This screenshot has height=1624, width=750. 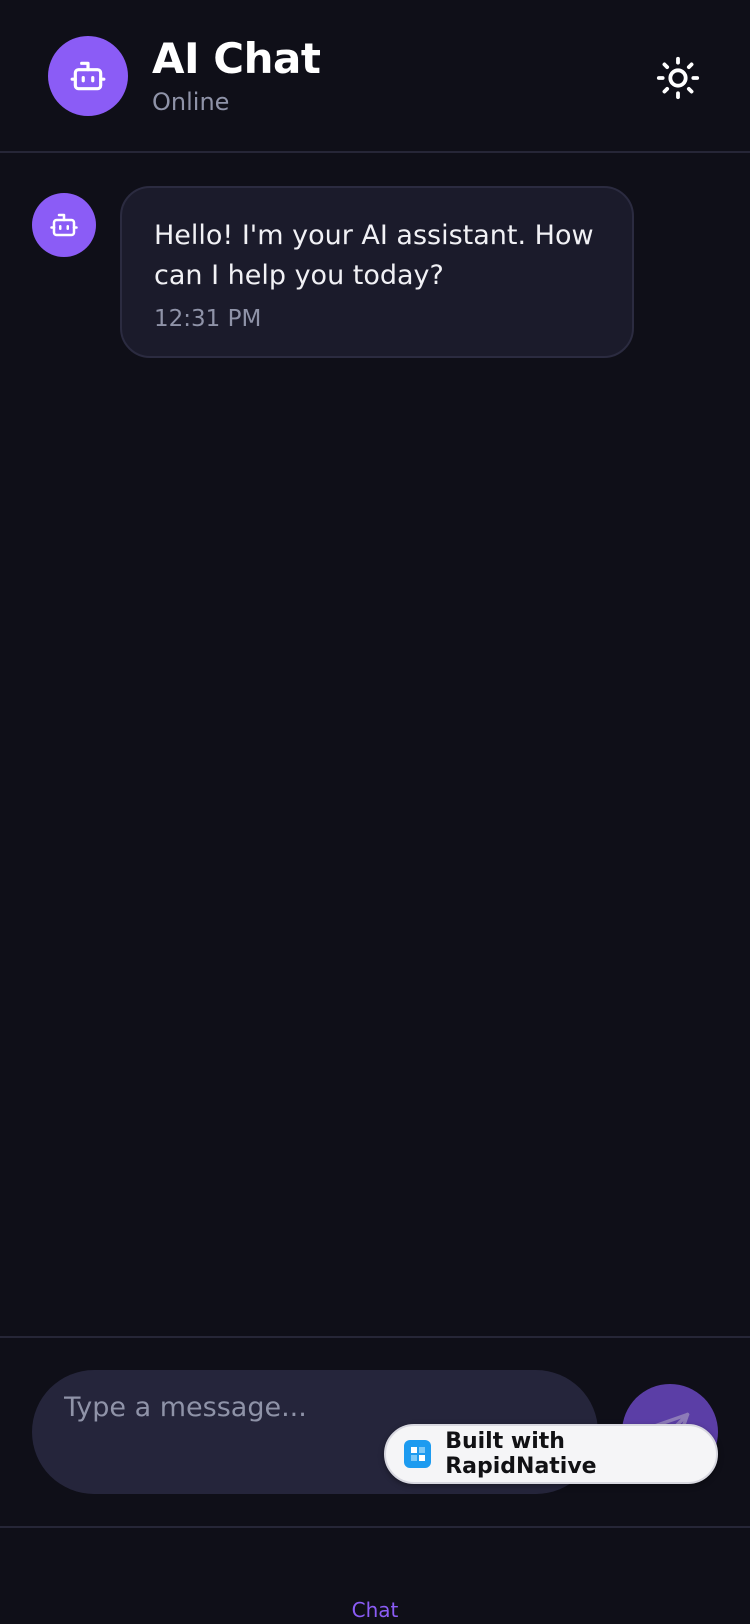 What do you see at coordinates (418, 1454) in the screenshot?
I see `rapidnative-logo-icon` at bounding box center [418, 1454].